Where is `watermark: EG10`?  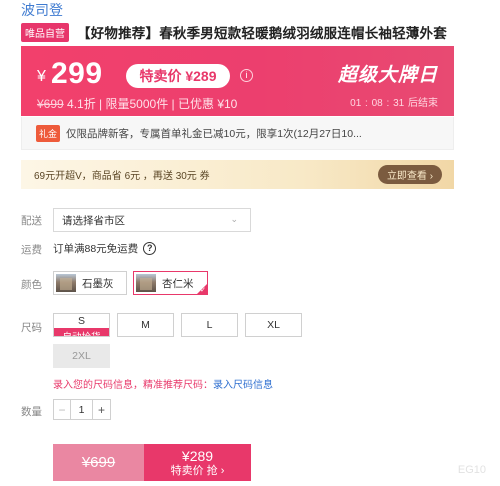
watermark: EG10 is located at coordinates (471, 470).